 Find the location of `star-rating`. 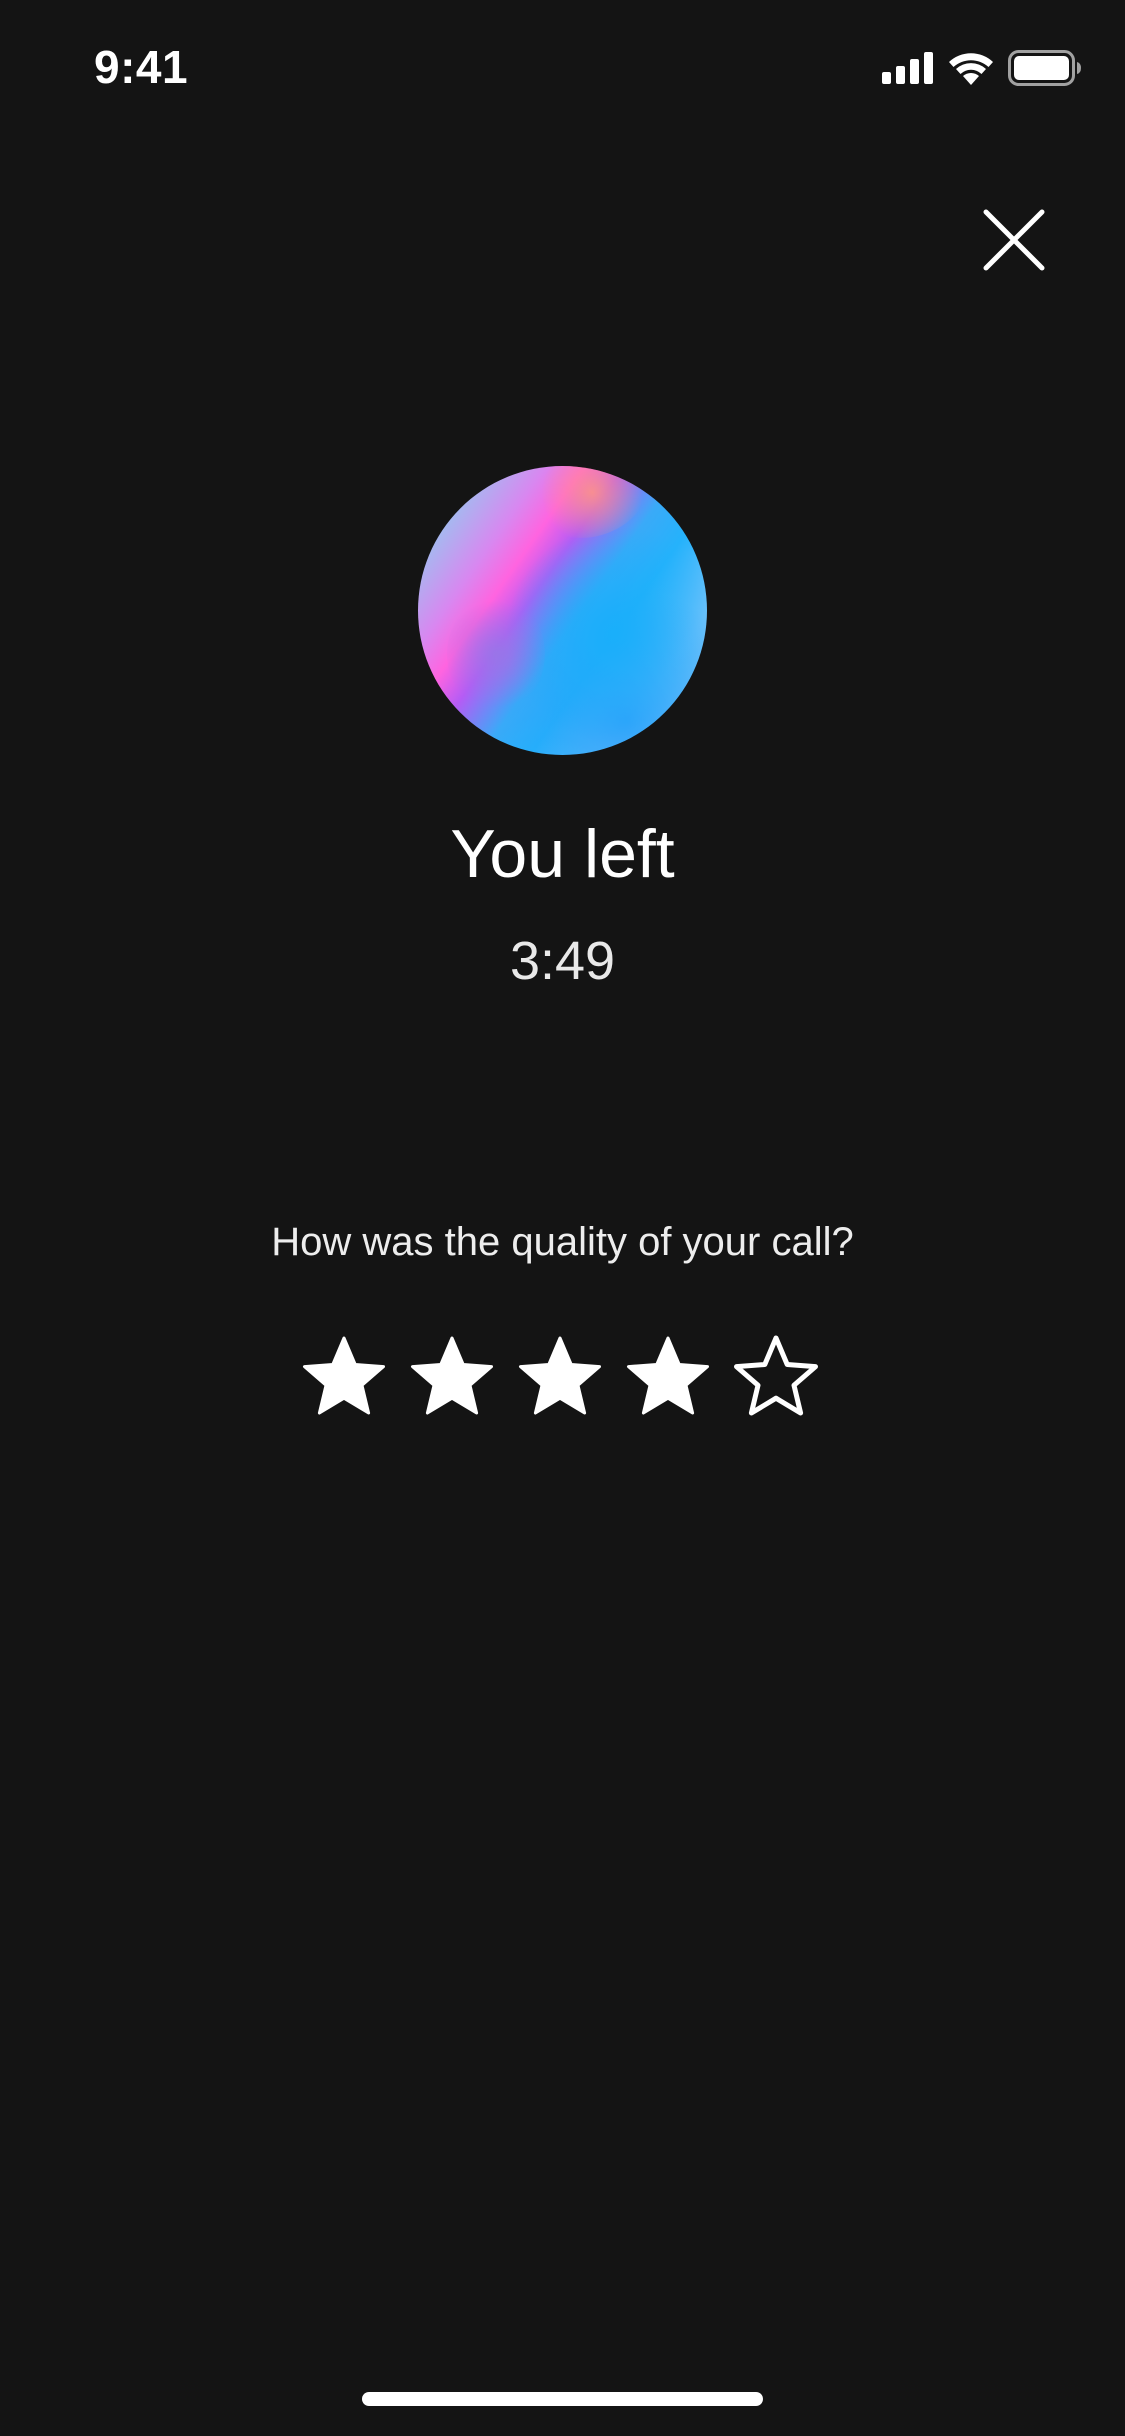

star-rating is located at coordinates (560, 1377).